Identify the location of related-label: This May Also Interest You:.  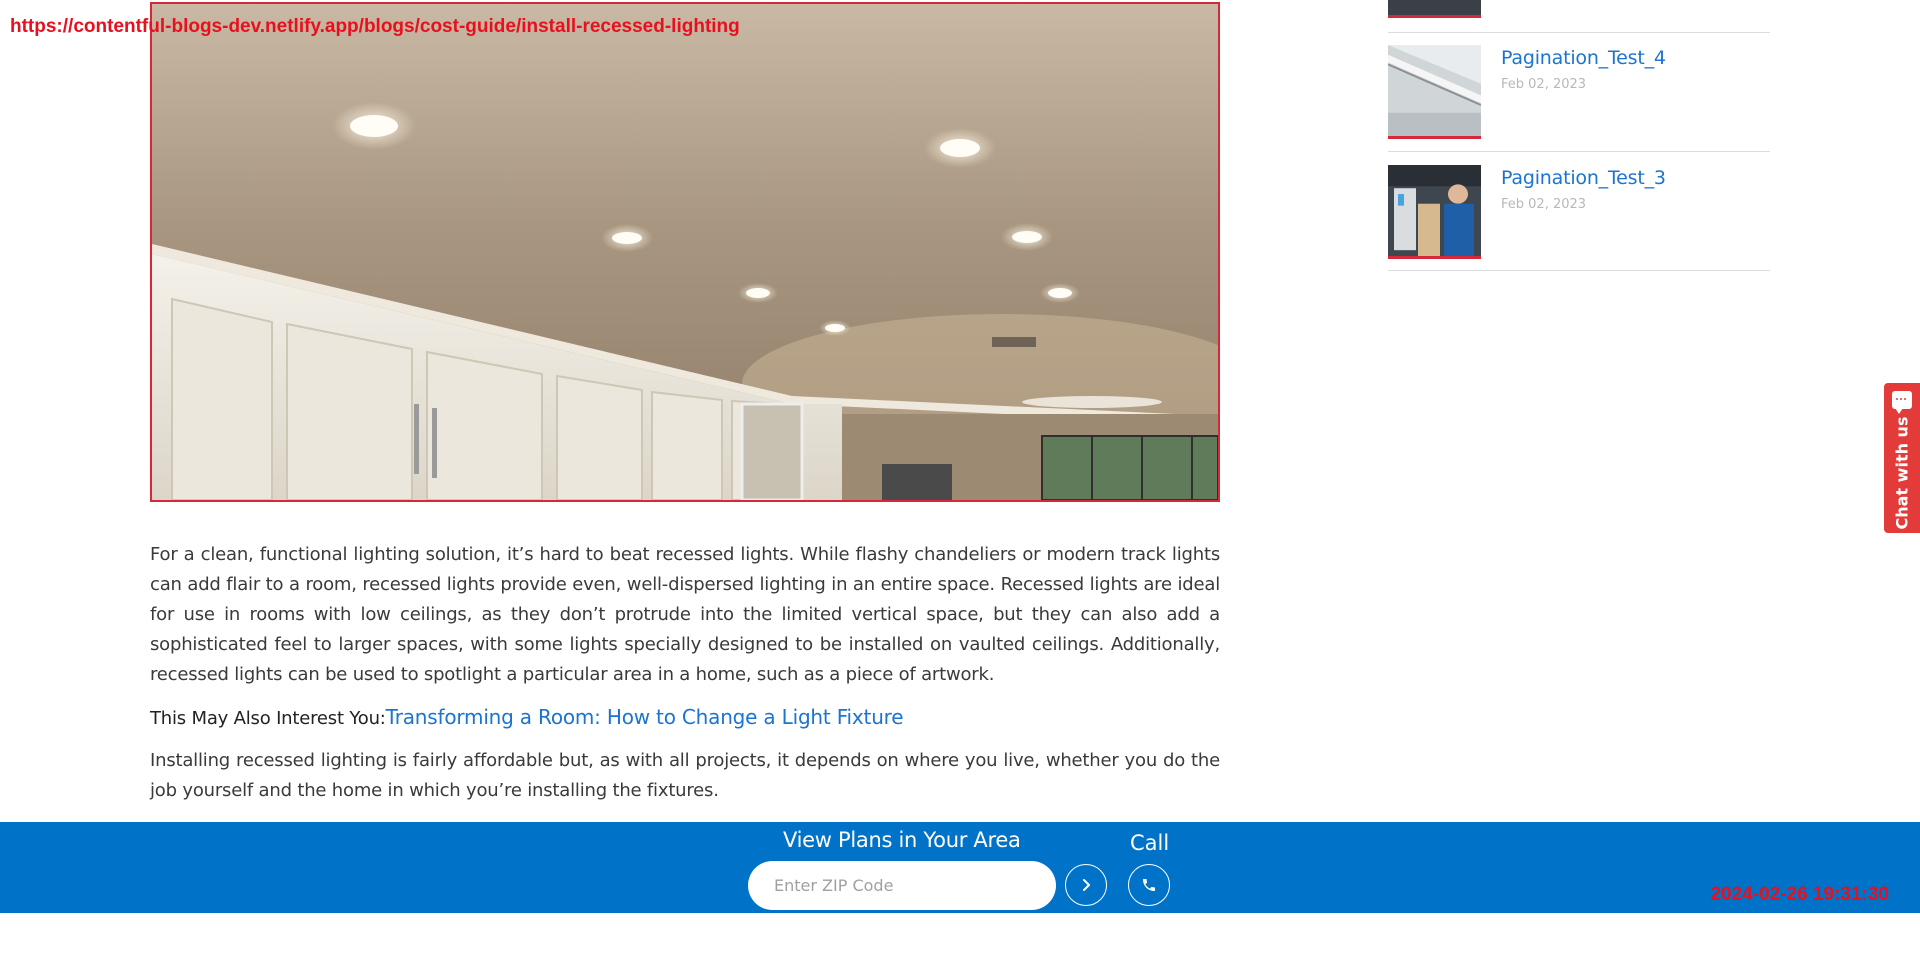
(268, 718).